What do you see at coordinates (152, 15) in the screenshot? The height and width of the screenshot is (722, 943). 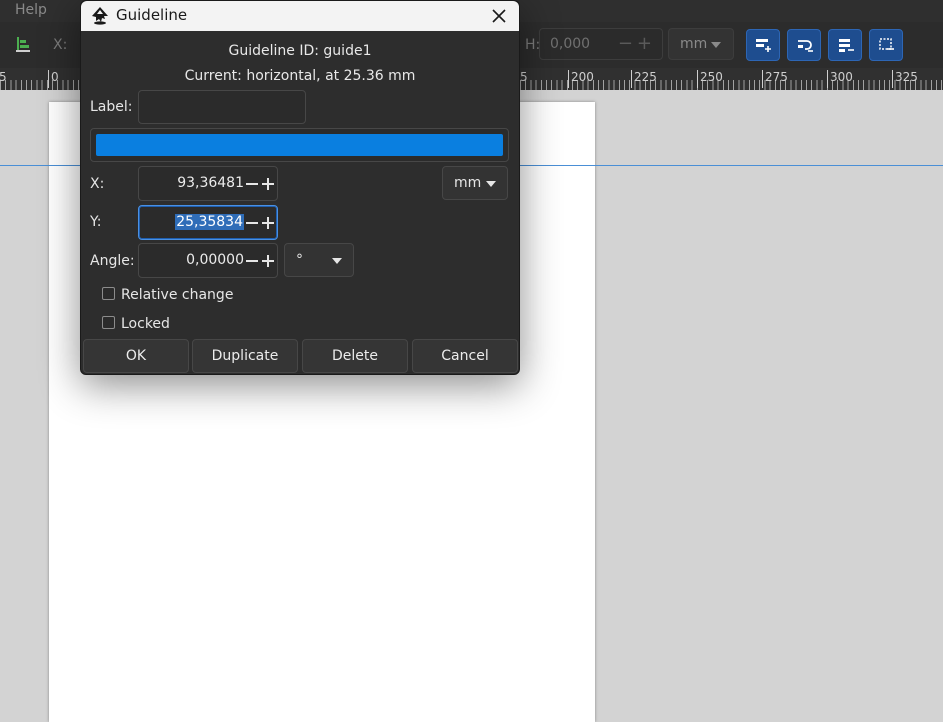 I see `dialog-title: Guideline` at bounding box center [152, 15].